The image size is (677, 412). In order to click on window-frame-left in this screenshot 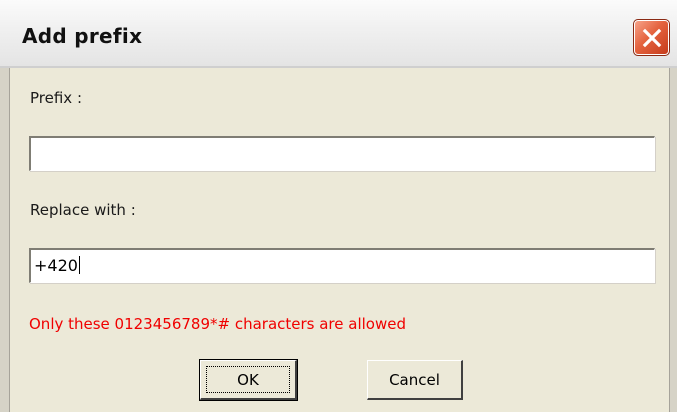, I will do `click(5, 240)`.